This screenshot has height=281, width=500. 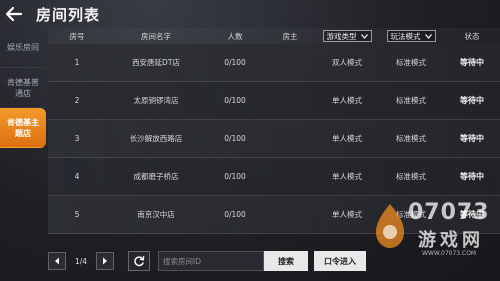 I want to click on refresh-icon, so click(x=139, y=261).